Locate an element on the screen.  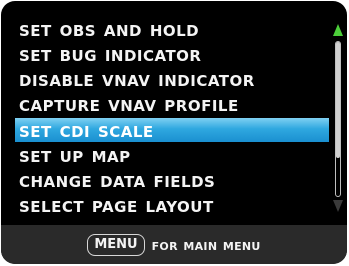
menu-item-disable-vnav-indicator: Disable VNAV Indicator is located at coordinates (137, 79).